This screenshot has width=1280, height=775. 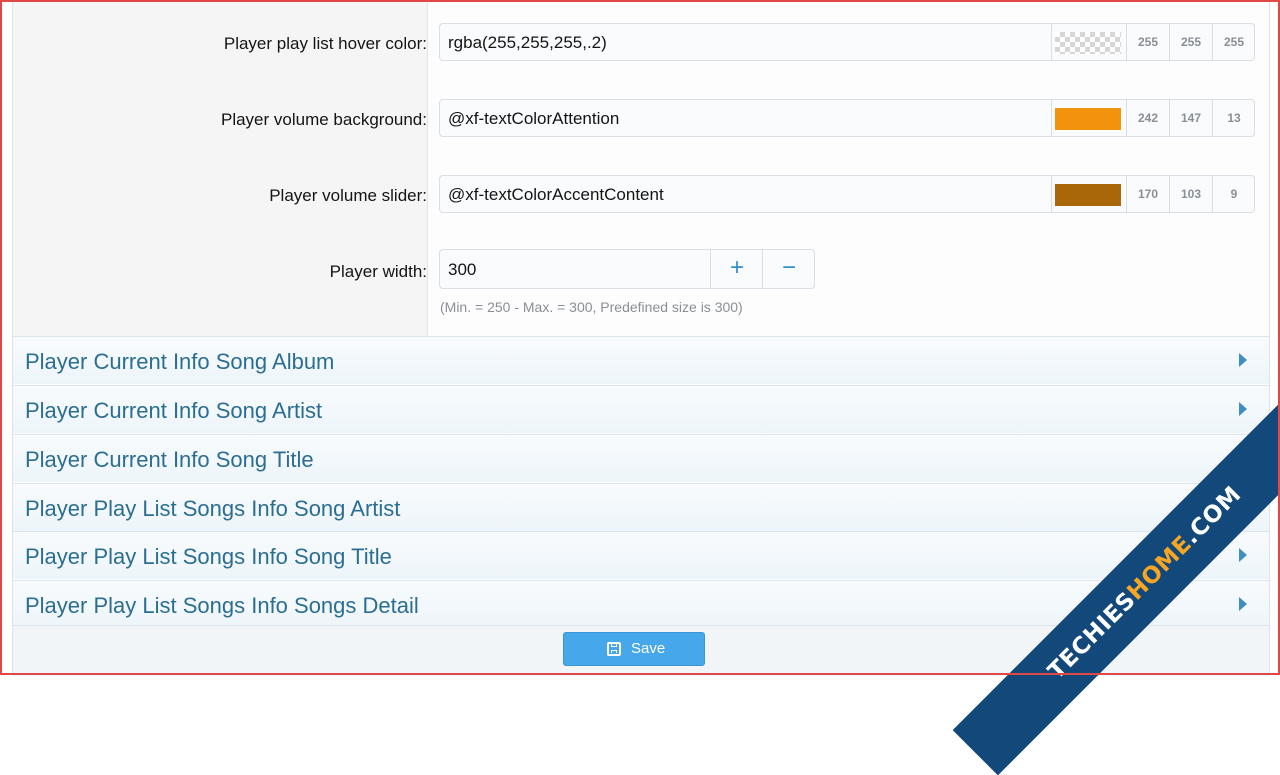 I want to click on section-title: Player Play List Songs Info Song Artist, so click(x=213, y=508).